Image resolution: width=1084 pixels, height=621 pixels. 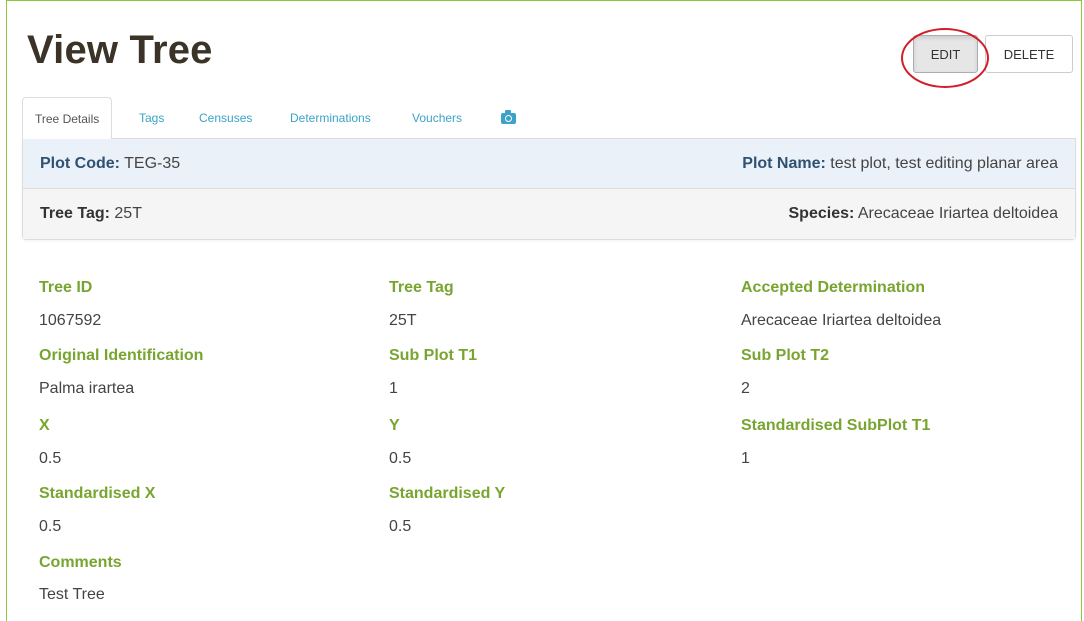 What do you see at coordinates (225, 118) in the screenshot?
I see `tab-censuses: Censuses` at bounding box center [225, 118].